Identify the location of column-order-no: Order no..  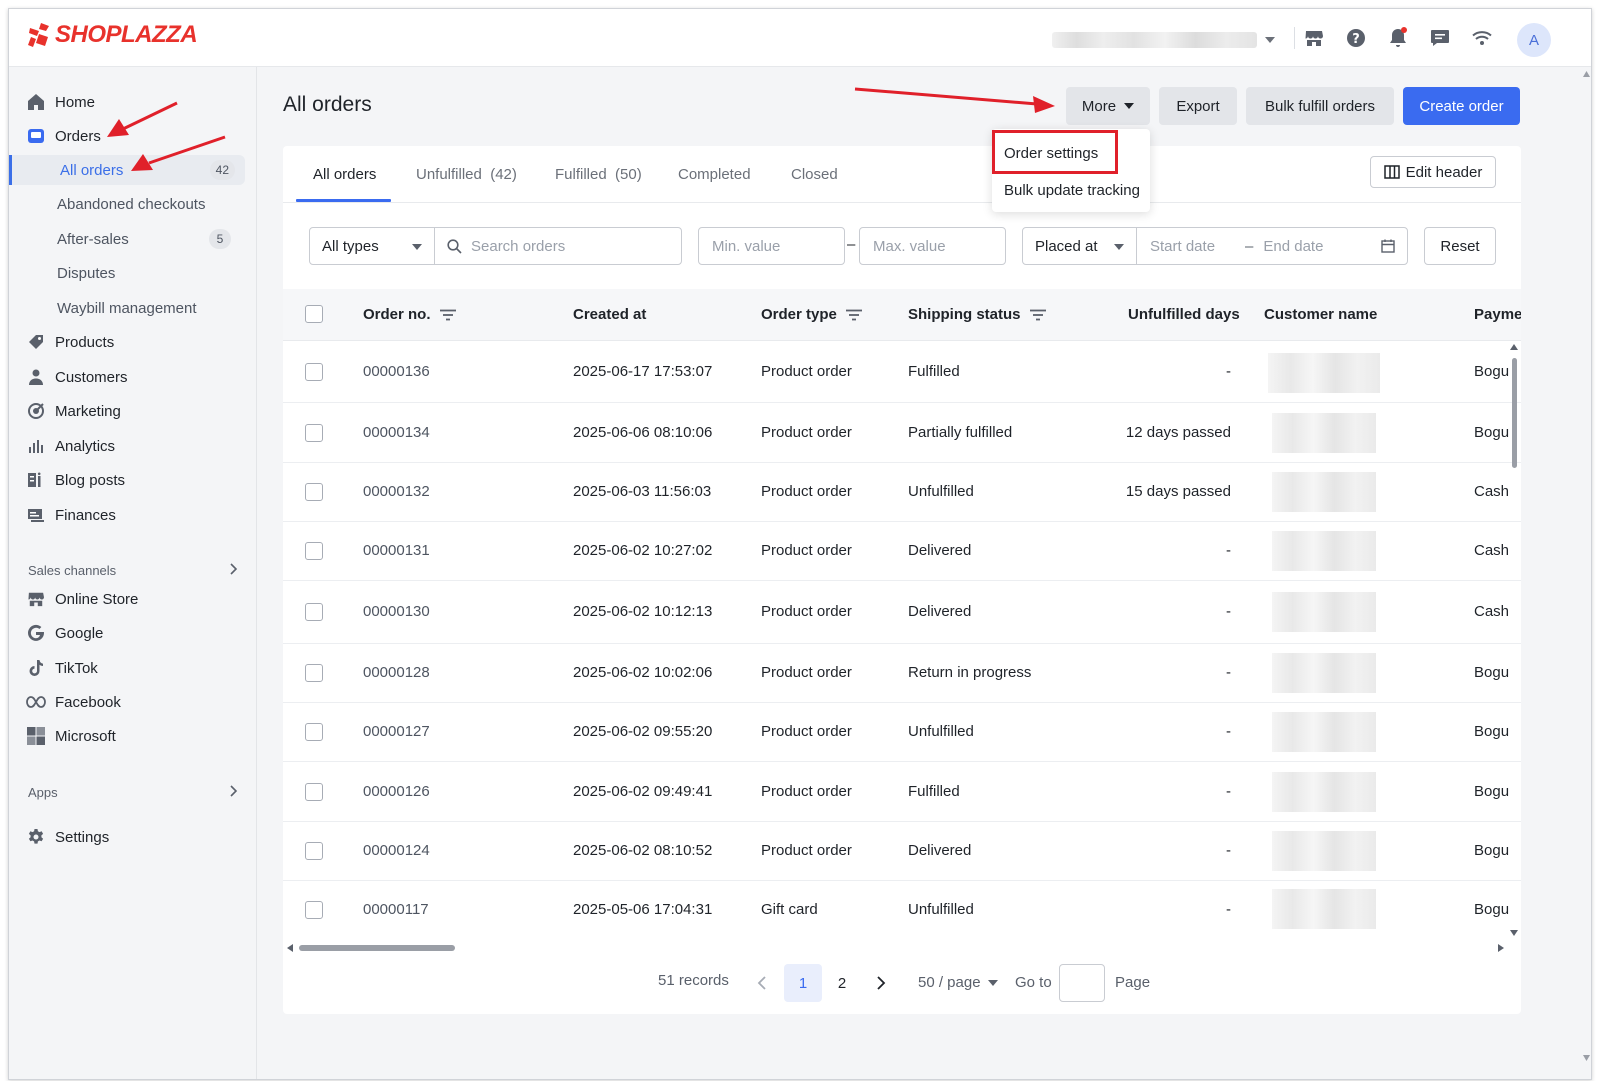
(410, 314).